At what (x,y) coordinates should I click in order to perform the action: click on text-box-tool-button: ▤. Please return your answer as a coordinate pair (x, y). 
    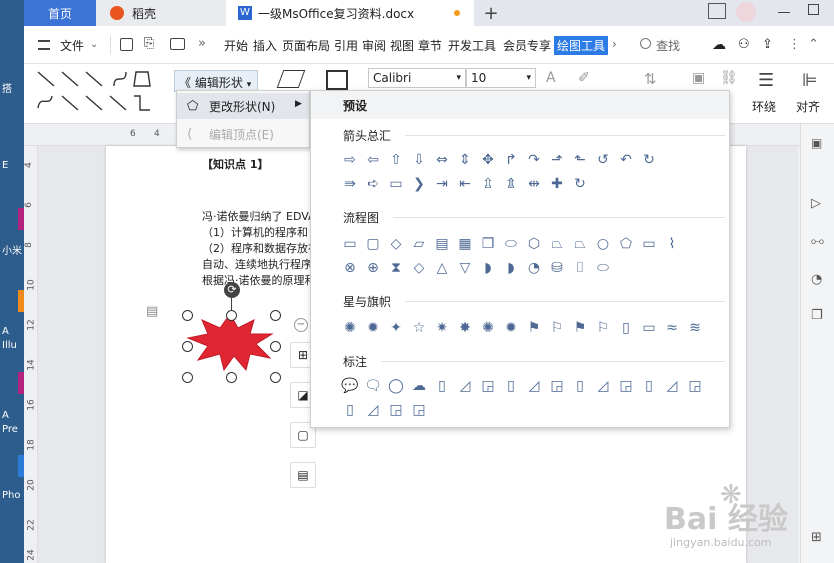
    Looking at the image, I should click on (303, 475).